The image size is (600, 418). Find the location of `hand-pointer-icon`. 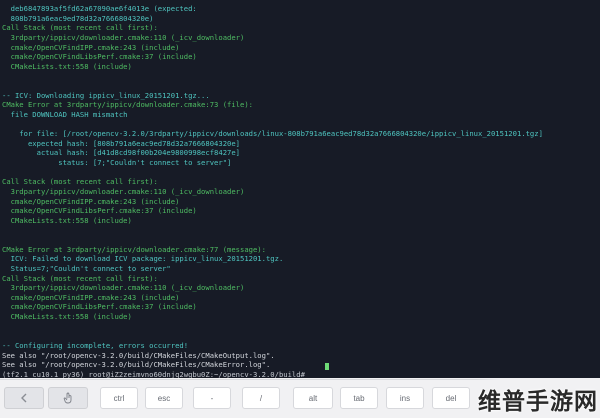

hand-pointer-icon is located at coordinates (67, 398).